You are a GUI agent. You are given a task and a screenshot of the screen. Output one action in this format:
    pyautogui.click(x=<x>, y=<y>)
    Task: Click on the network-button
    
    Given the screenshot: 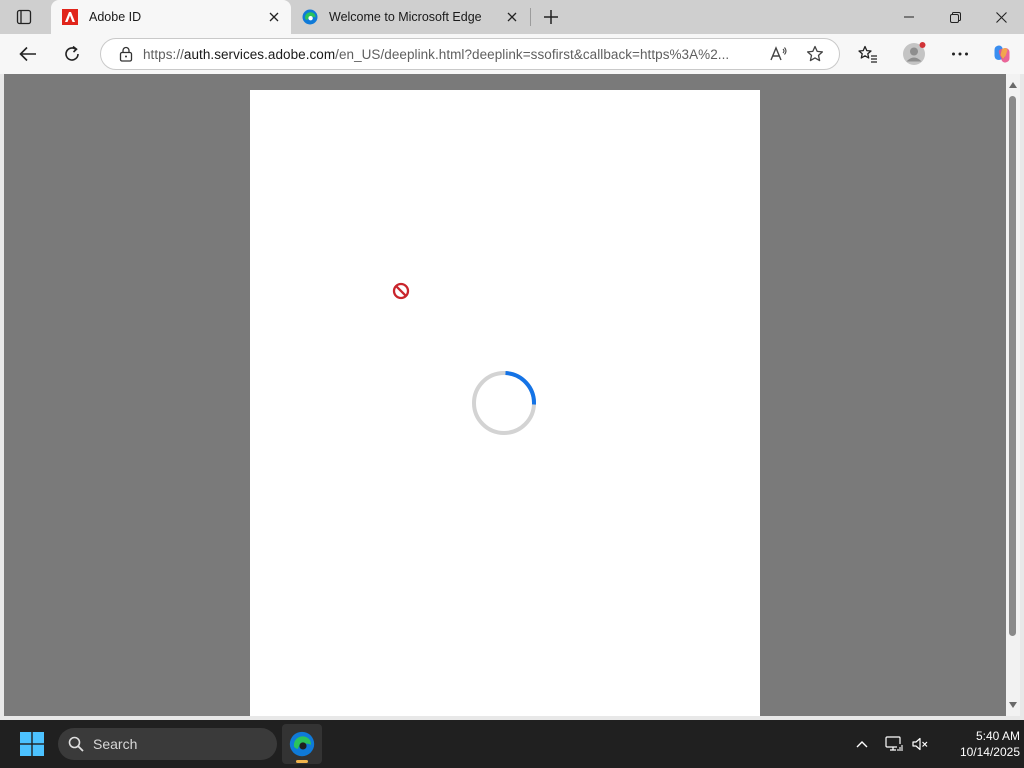 What is the action you would take?
    pyautogui.click(x=894, y=744)
    